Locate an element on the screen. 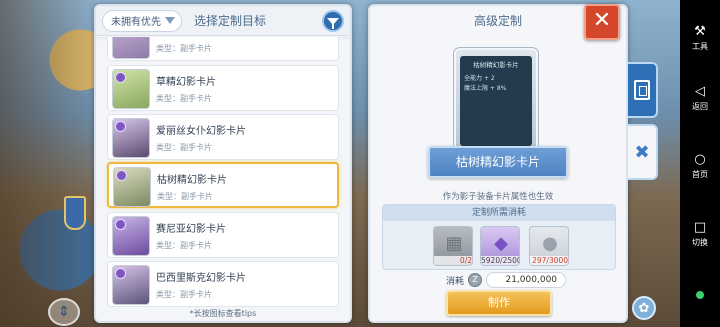  back-icon: ◁ is located at coordinates (700, 91).